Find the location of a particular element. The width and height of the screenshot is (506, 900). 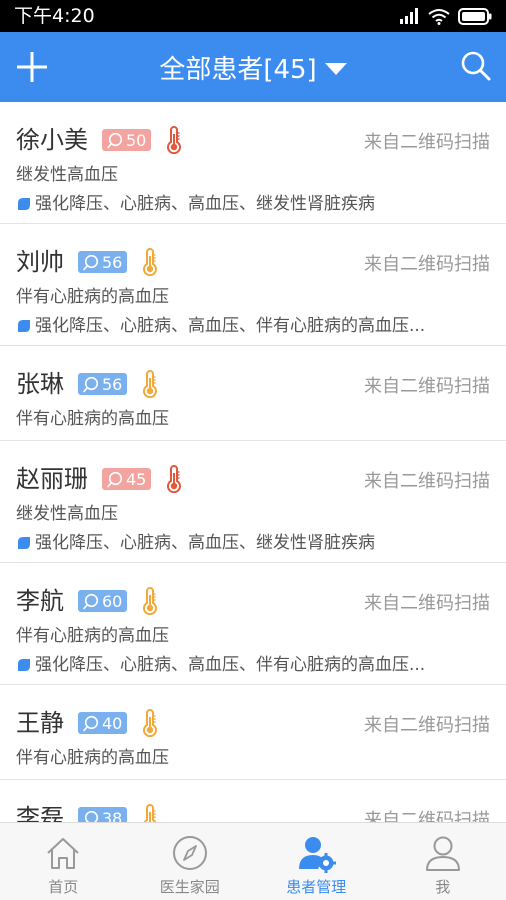

message-count-badge: 40 is located at coordinates (103, 723).